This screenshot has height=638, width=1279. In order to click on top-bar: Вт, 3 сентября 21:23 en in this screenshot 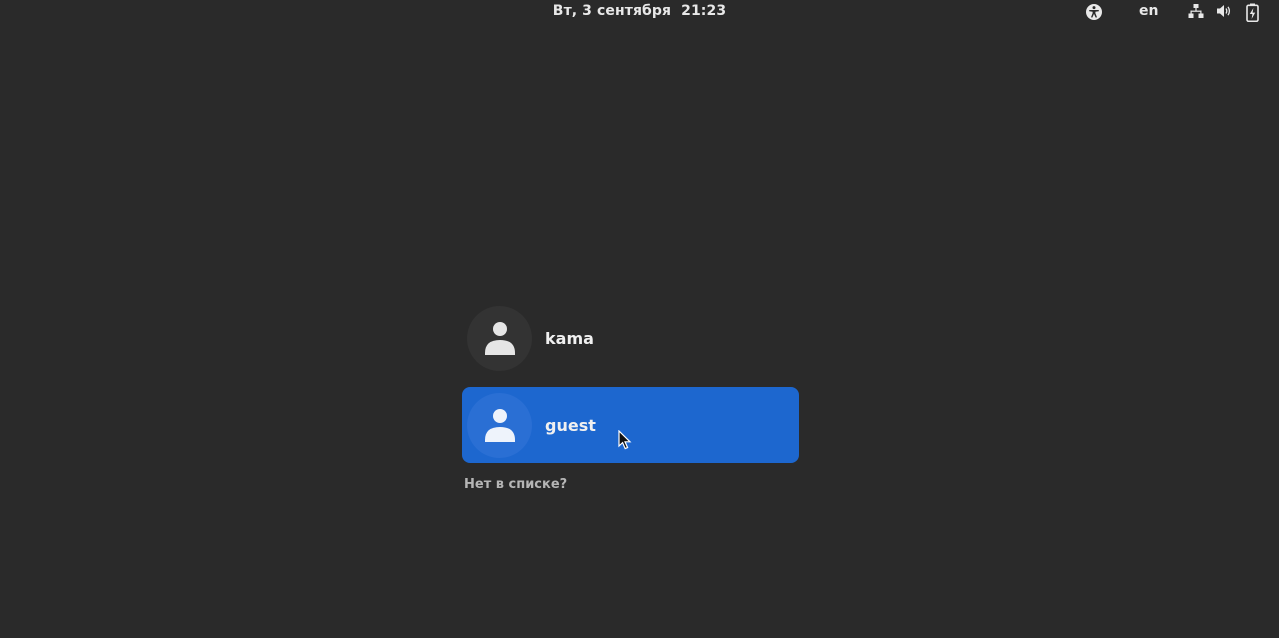, I will do `click(639, 13)`.